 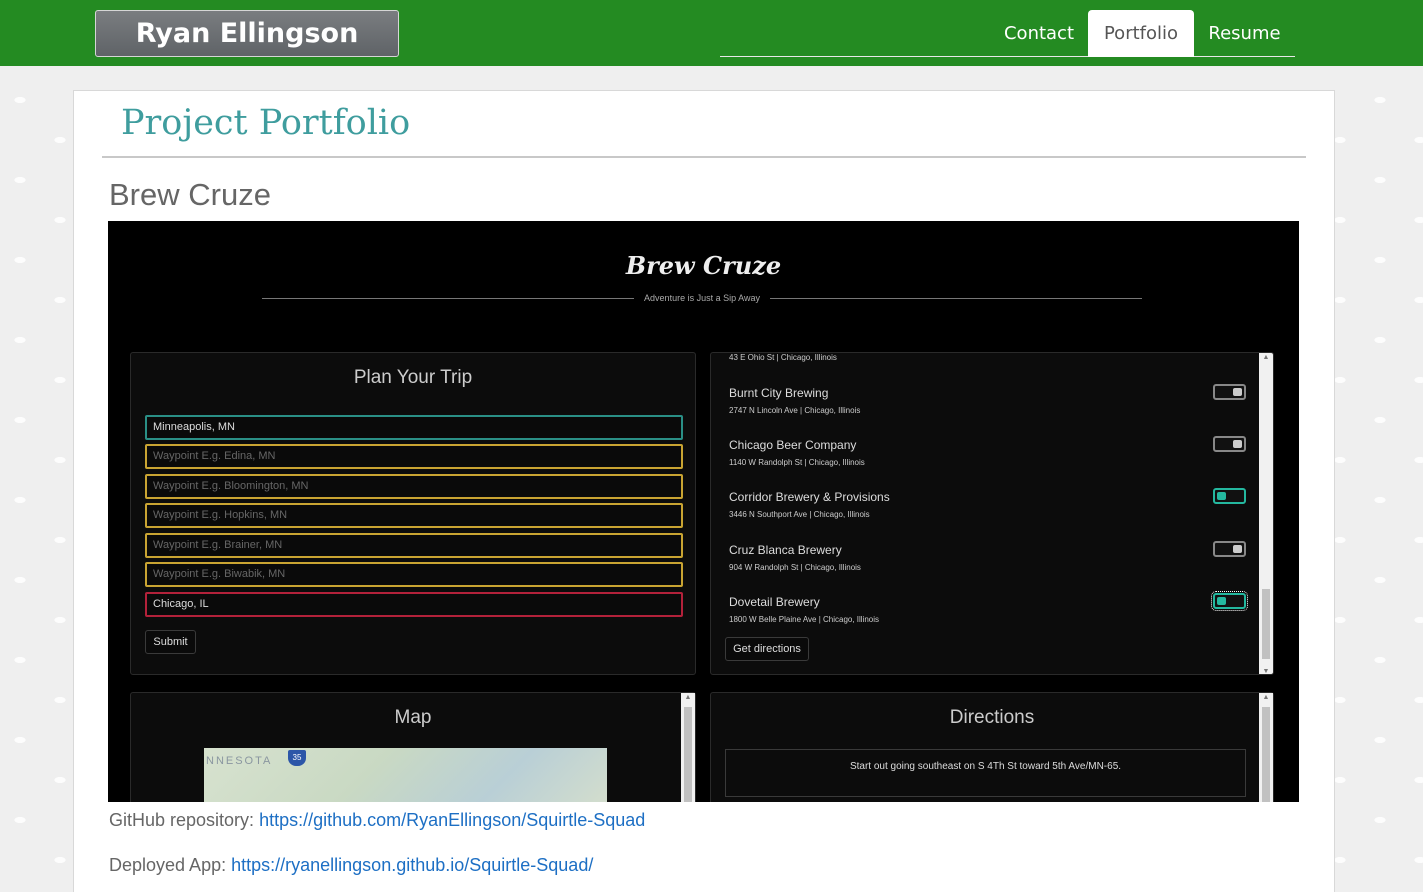 I want to click on end-location-field: Chicago, IL, so click(x=414, y=604).